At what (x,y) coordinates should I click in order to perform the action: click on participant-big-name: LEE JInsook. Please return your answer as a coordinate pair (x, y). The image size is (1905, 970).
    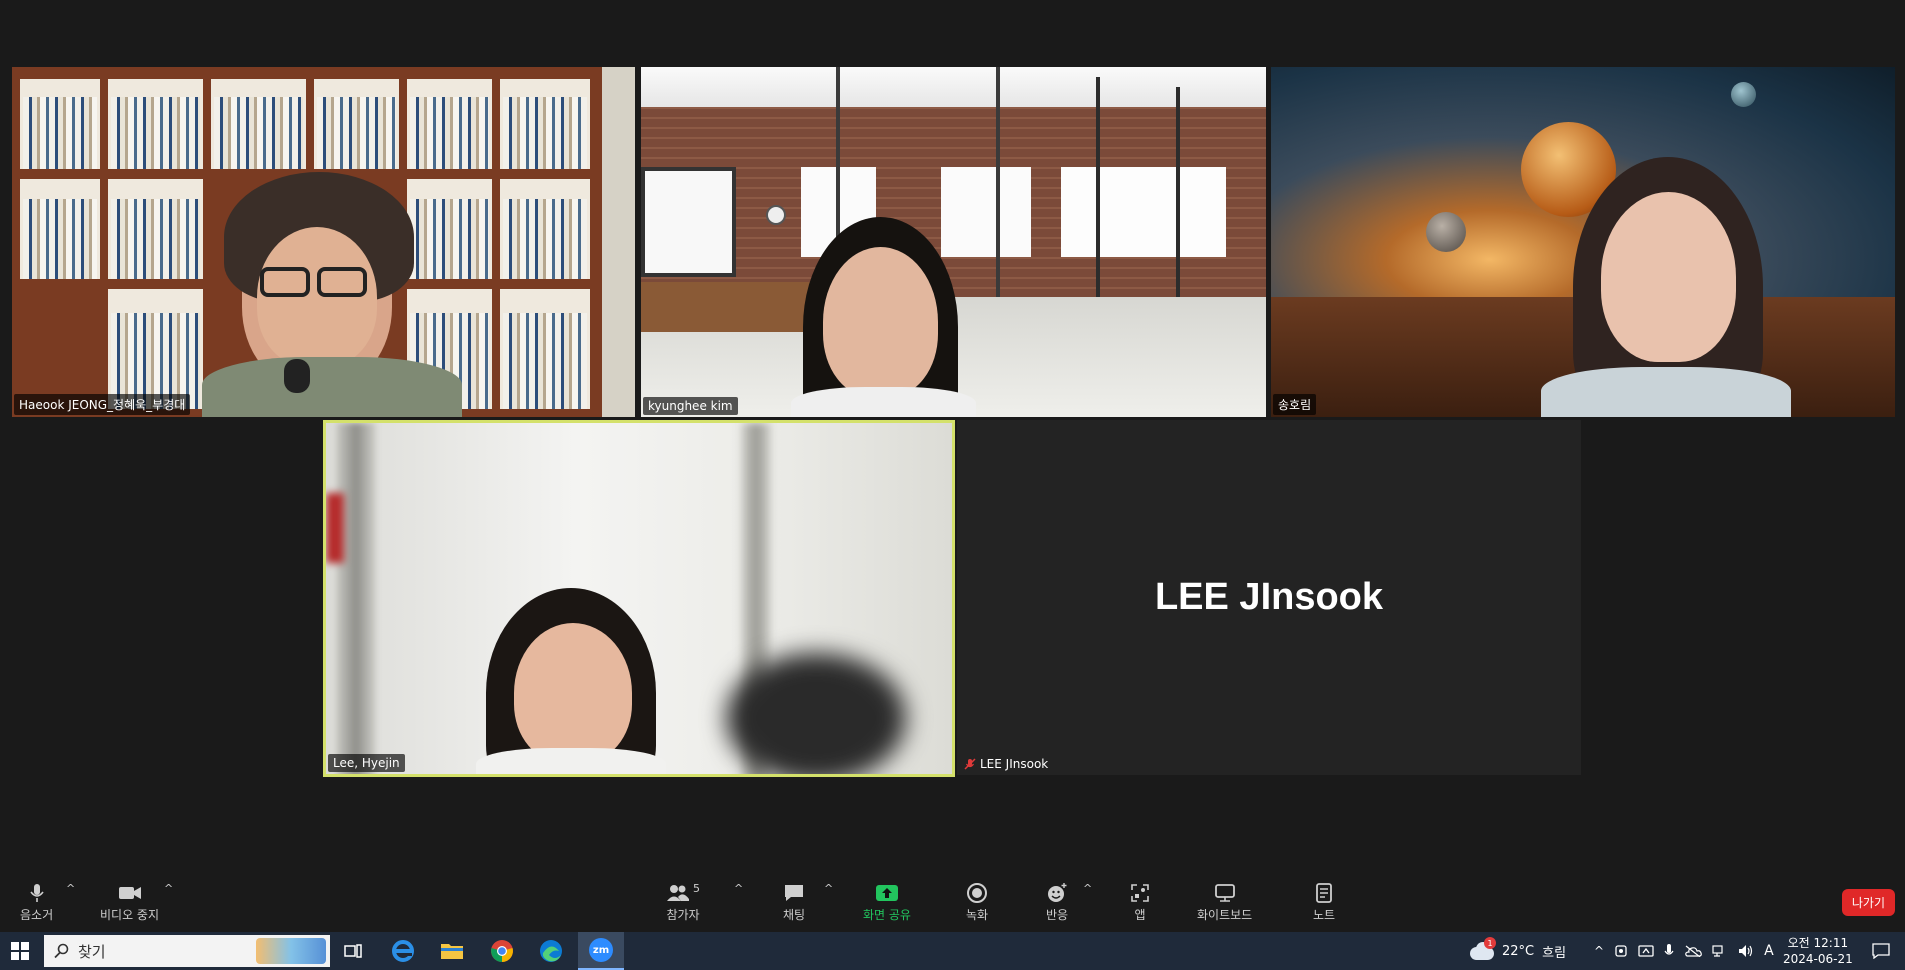
    Looking at the image, I should click on (1269, 597).